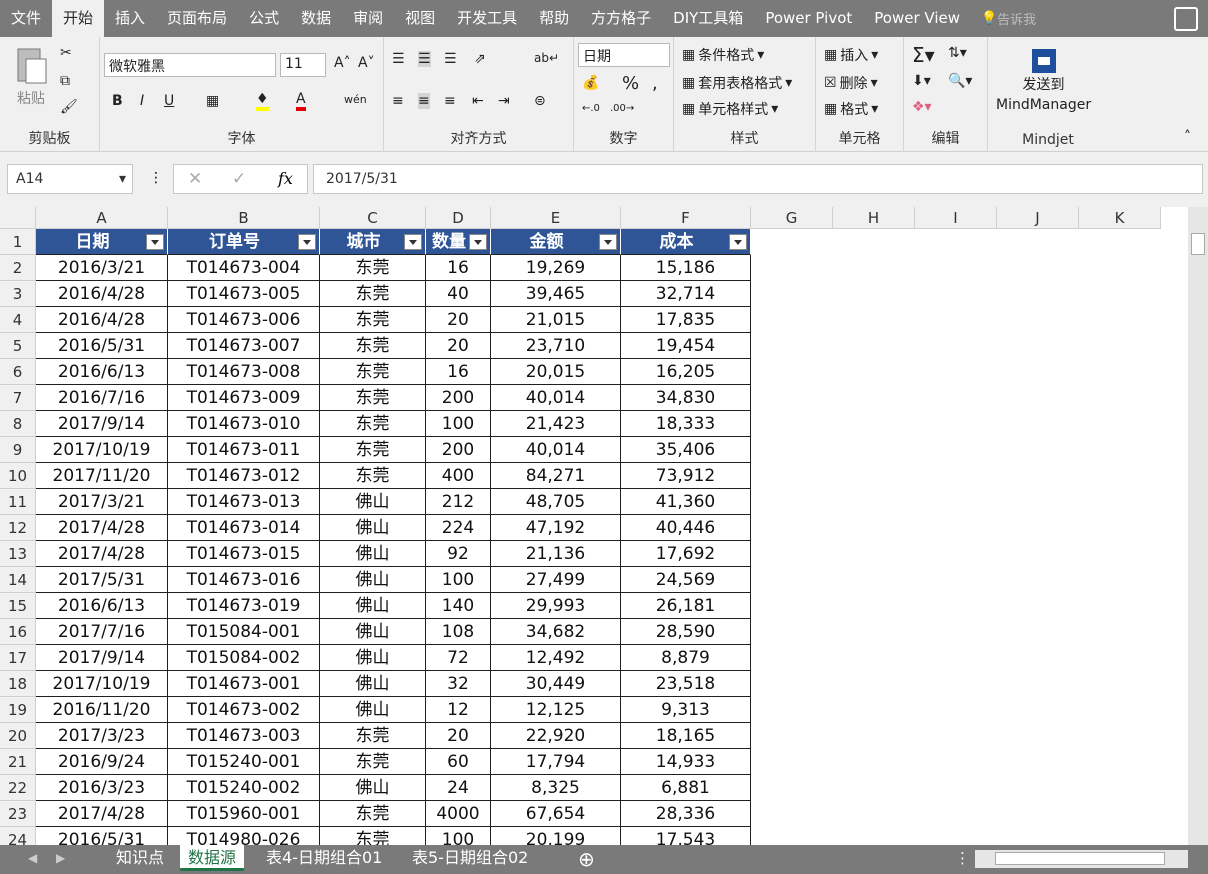 The image size is (1208, 874). I want to click on table-cell: 17,794, so click(556, 762).